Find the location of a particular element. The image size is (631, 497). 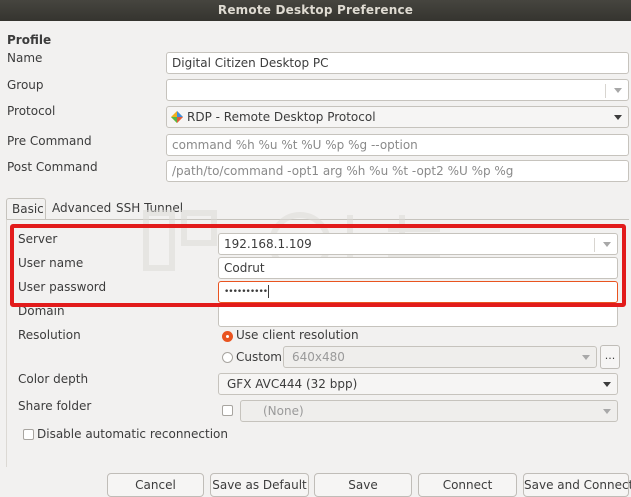

domain-field is located at coordinates (418, 316).